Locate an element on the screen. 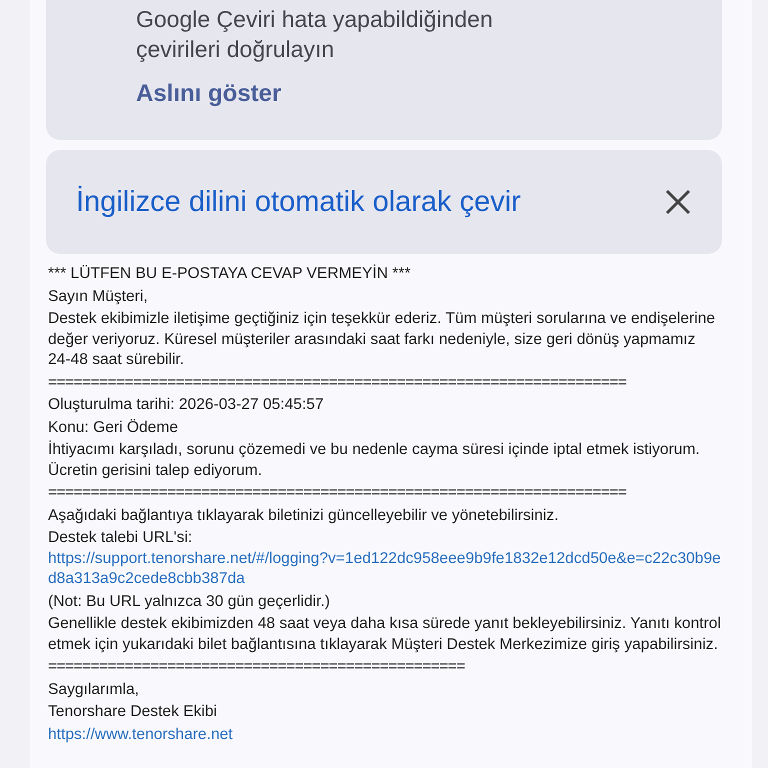 This screenshot has height=768, width=768. email-text: (Not: Bu URL yalnızca 30 gün geçerlidir.) is located at coordinates (189, 602).